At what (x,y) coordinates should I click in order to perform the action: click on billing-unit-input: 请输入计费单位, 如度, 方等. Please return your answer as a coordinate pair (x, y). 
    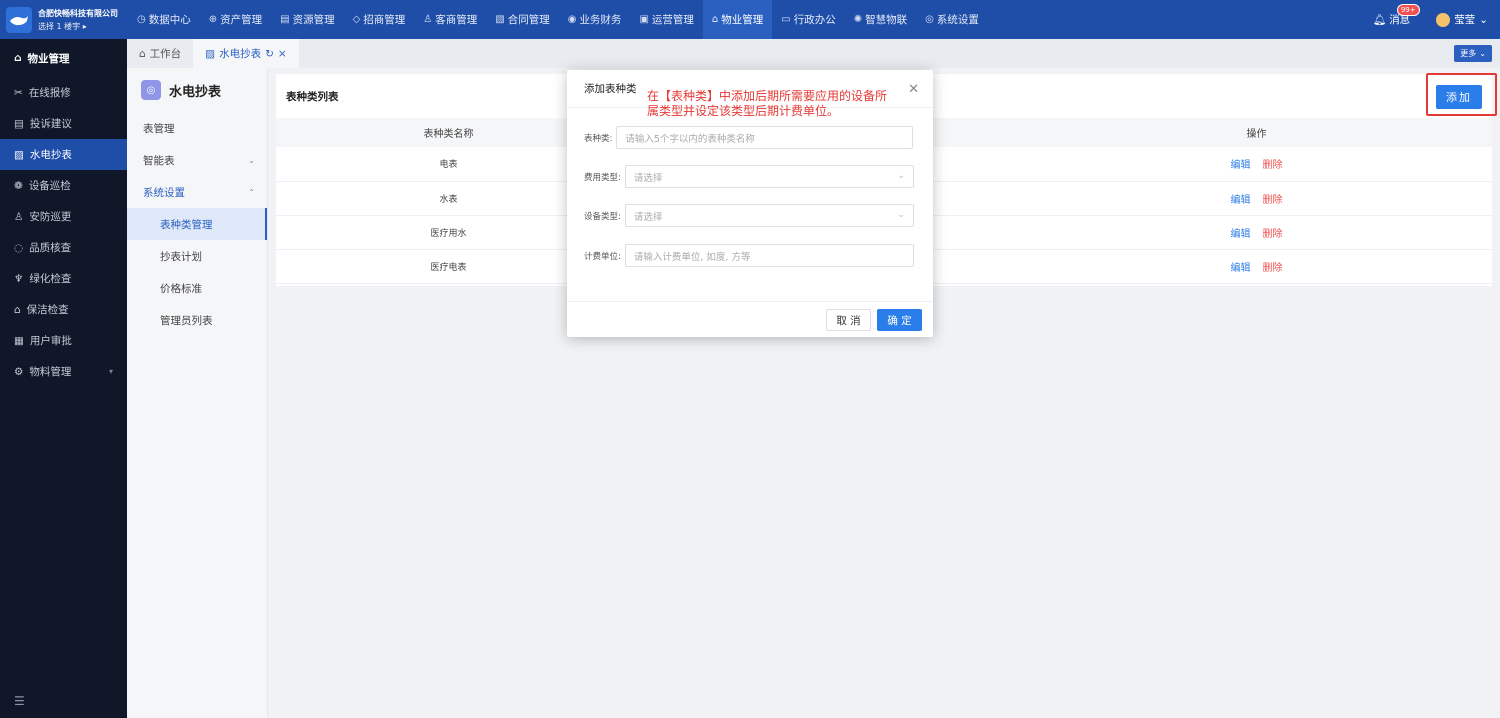
    Looking at the image, I should click on (769, 255).